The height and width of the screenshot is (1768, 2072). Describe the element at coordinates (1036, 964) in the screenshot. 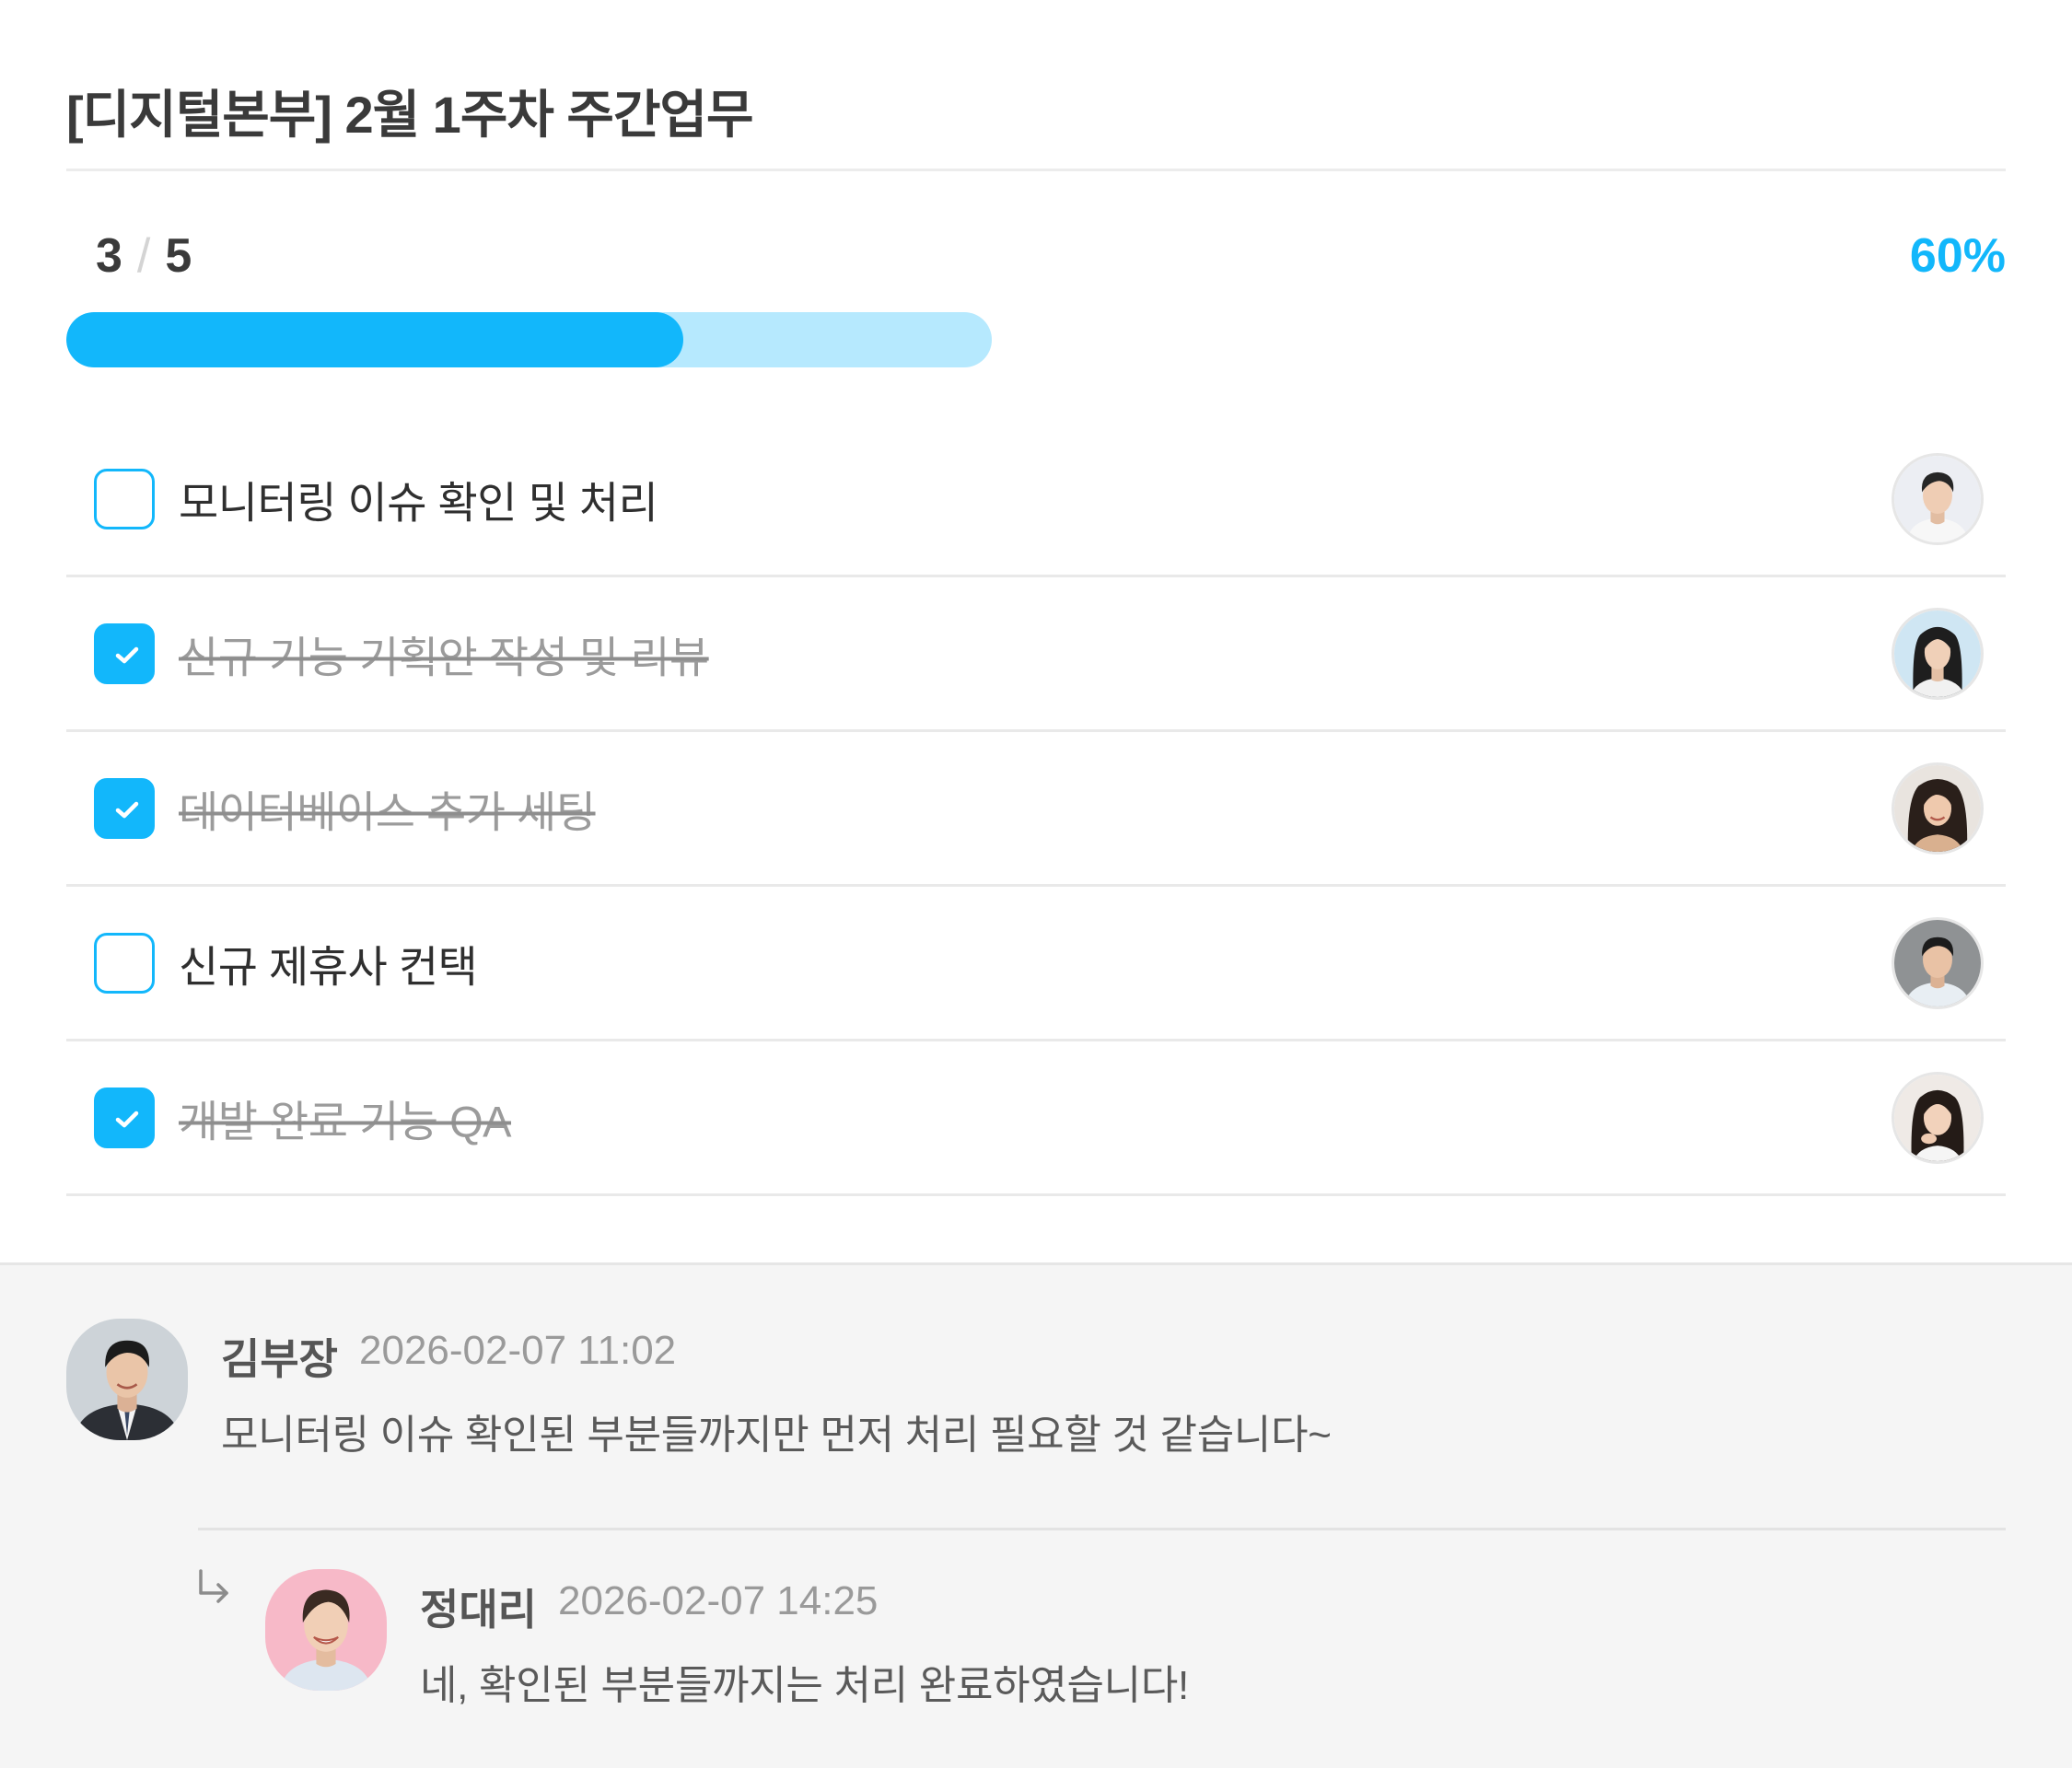

I see `task-item: 신규 제휴사 컨택` at that location.